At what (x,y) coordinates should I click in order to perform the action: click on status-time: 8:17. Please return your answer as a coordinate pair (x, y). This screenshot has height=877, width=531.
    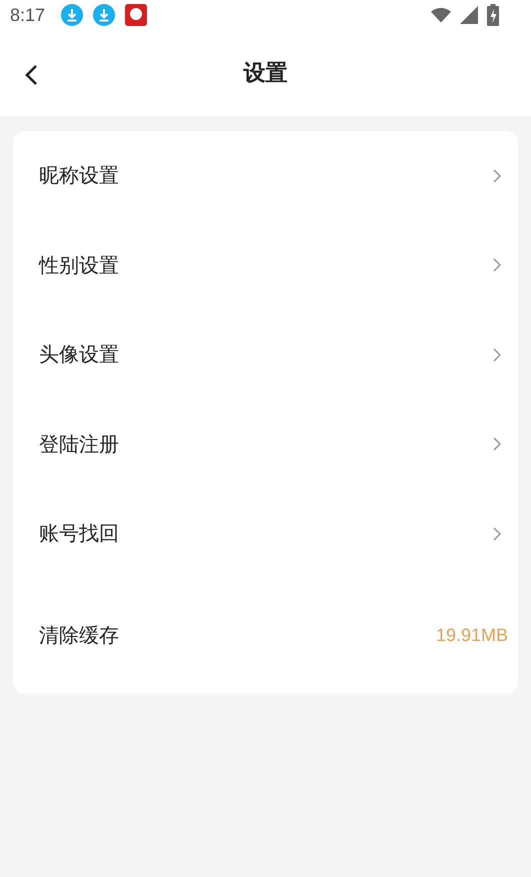
    Looking at the image, I should click on (28, 15).